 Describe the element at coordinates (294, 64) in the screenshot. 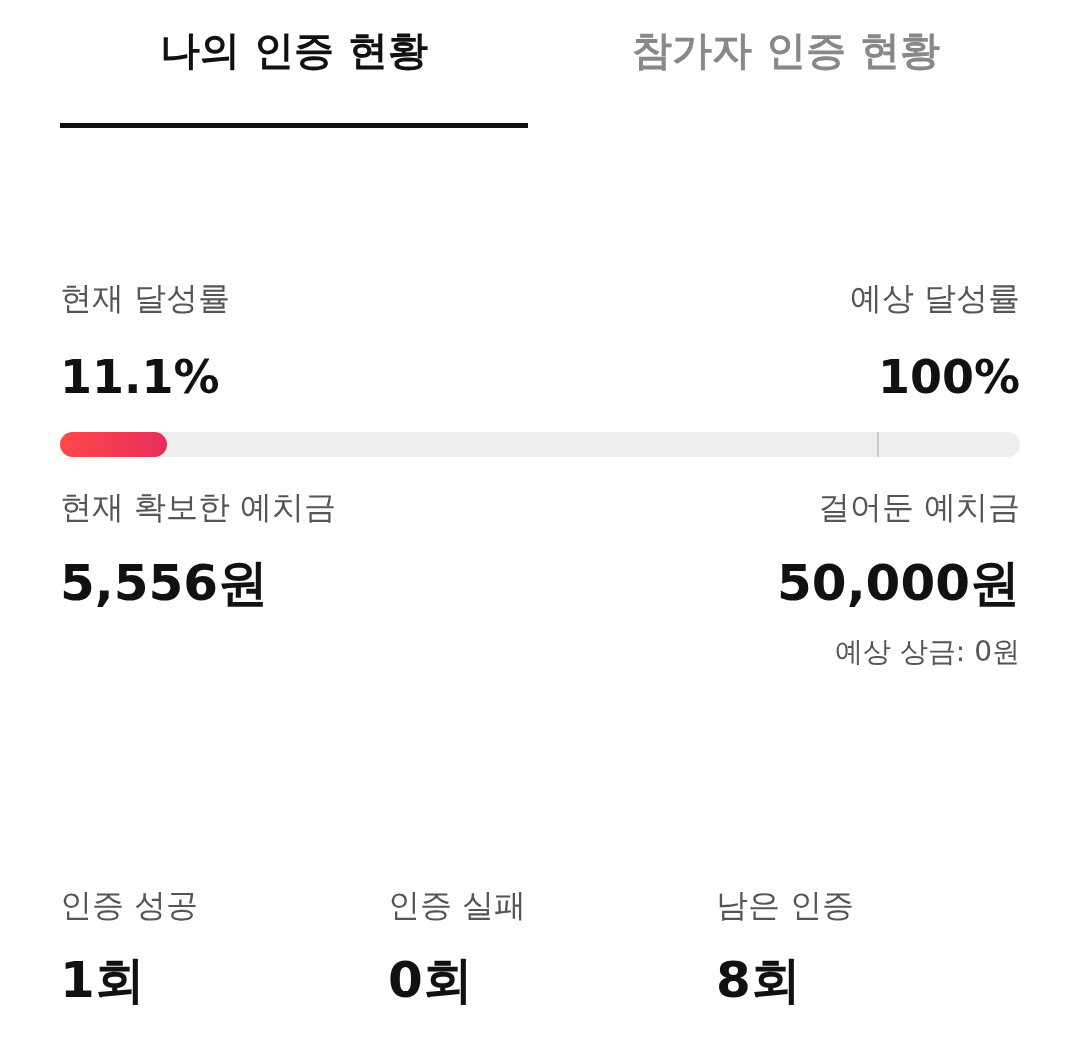

I see `tab: 나의 인증 현황` at that location.